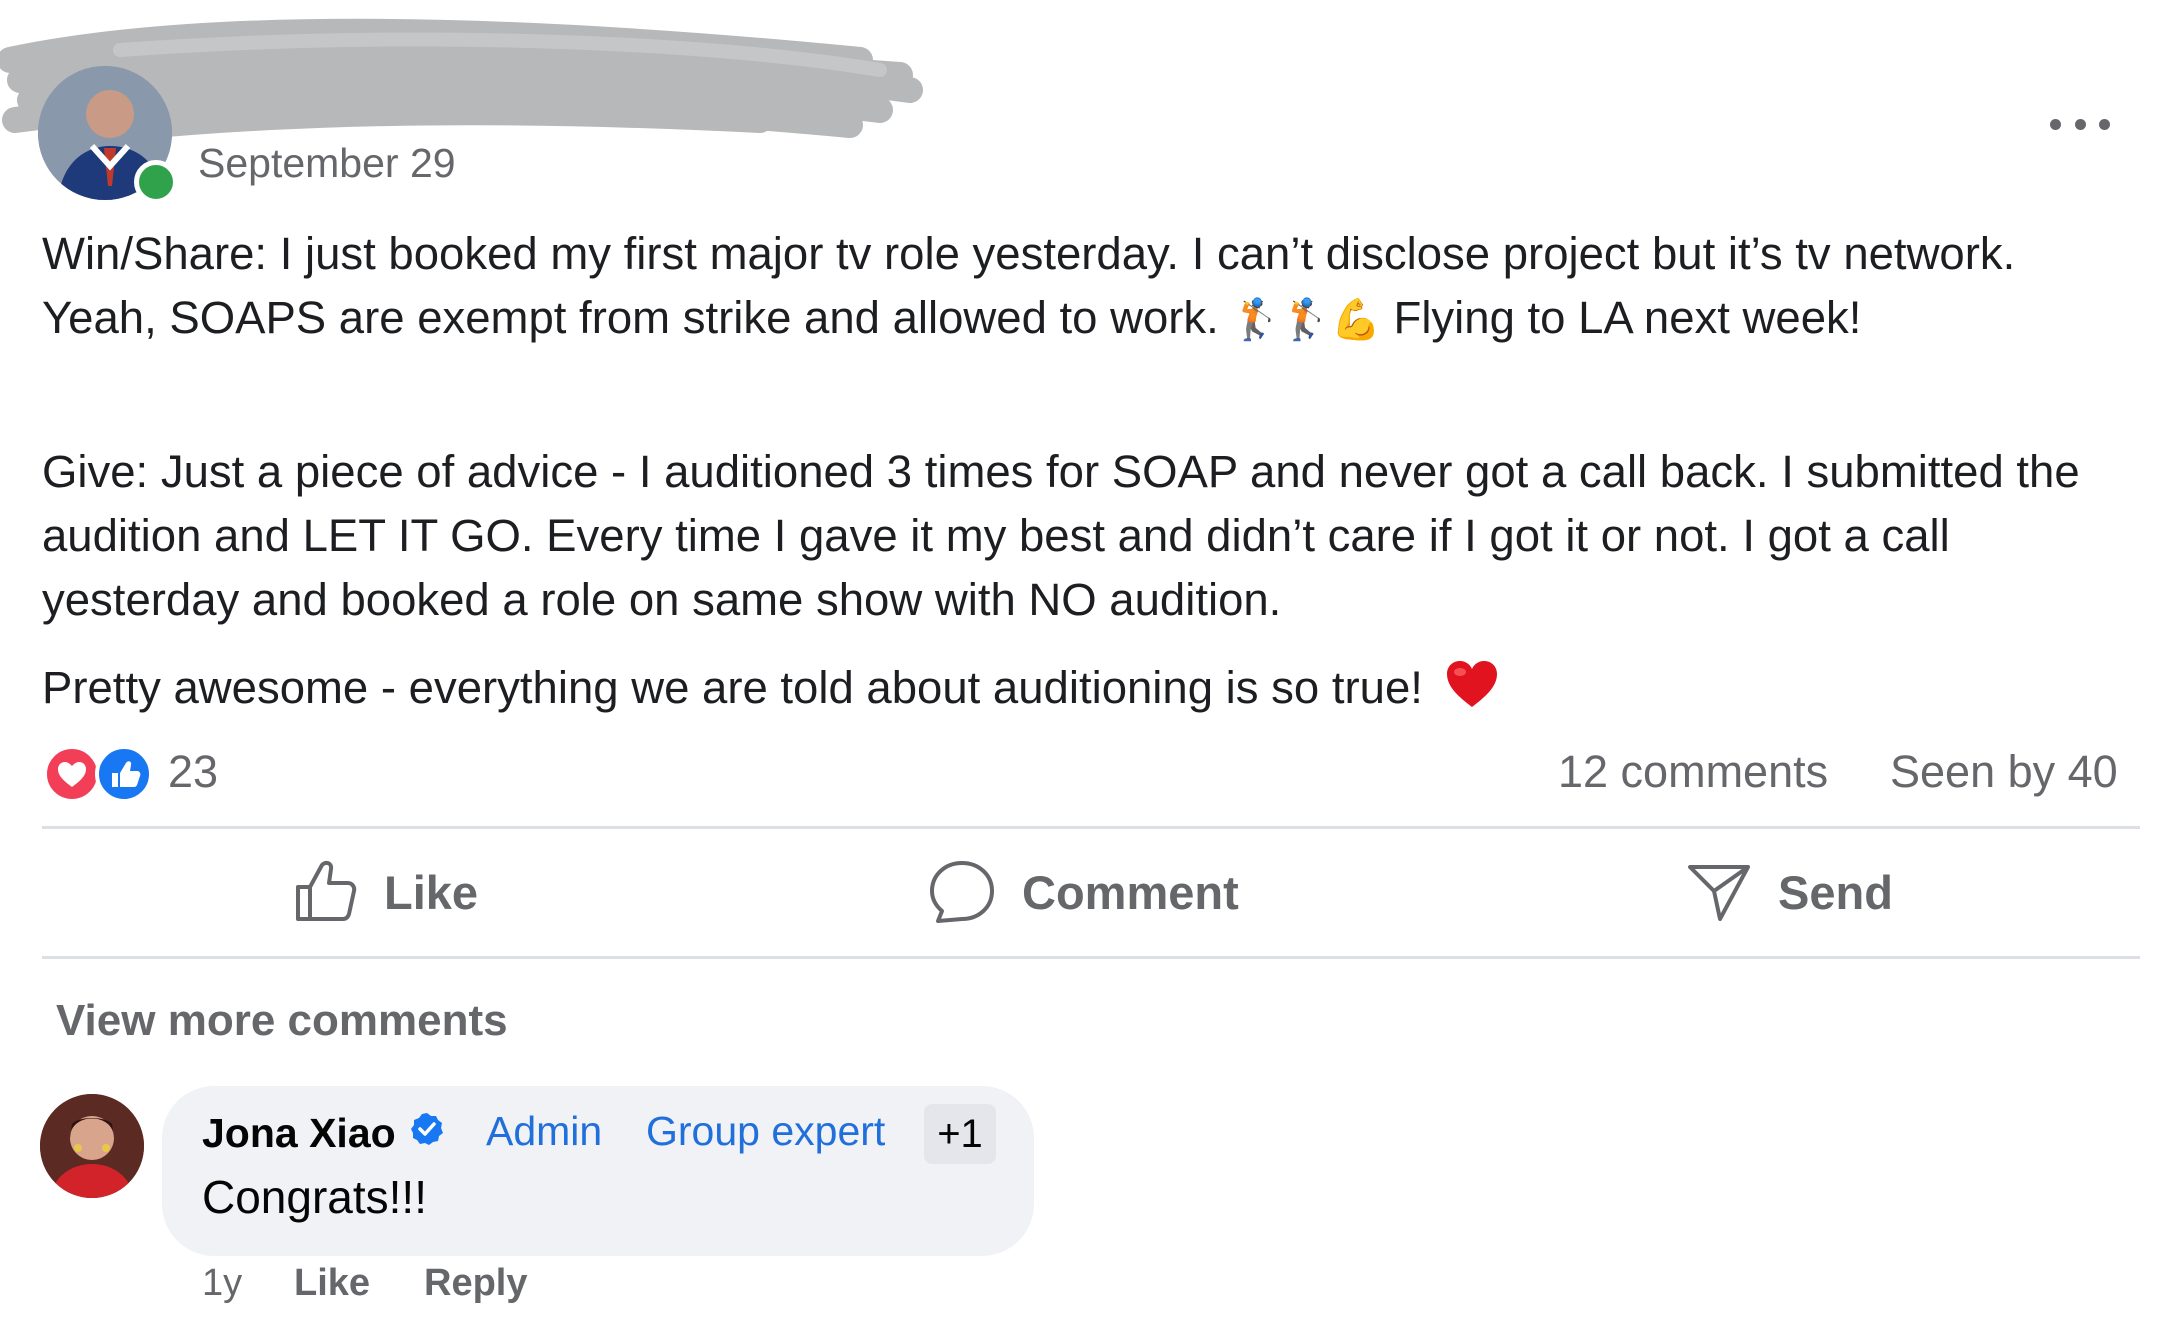 This screenshot has width=2160, height=1320. I want to click on comments-count: 12 comments, so click(1693, 772).